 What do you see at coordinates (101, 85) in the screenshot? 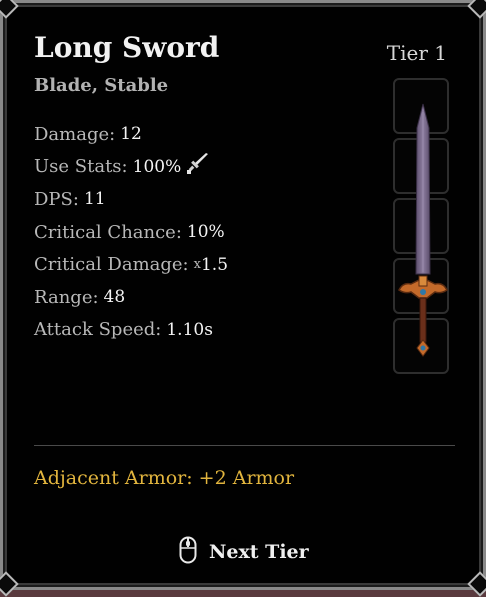
I see `item-tags: Blade, Stable` at bounding box center [101, 85].